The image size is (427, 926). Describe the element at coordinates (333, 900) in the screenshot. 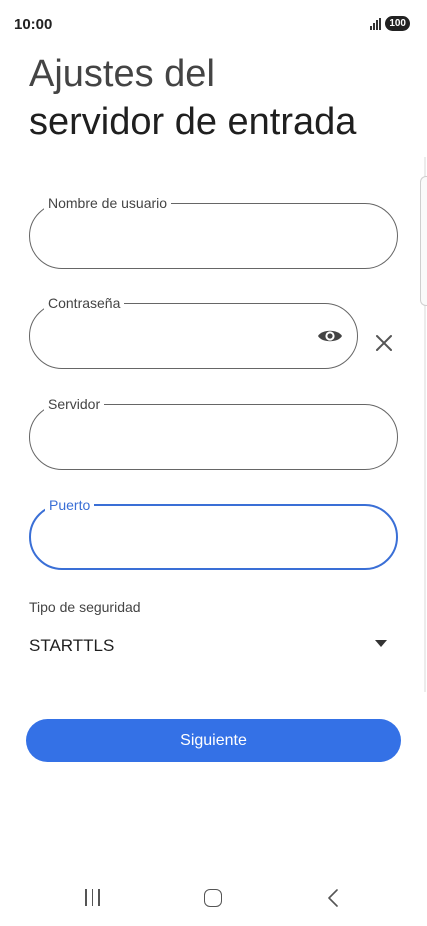

I see `back-icon` at that location.